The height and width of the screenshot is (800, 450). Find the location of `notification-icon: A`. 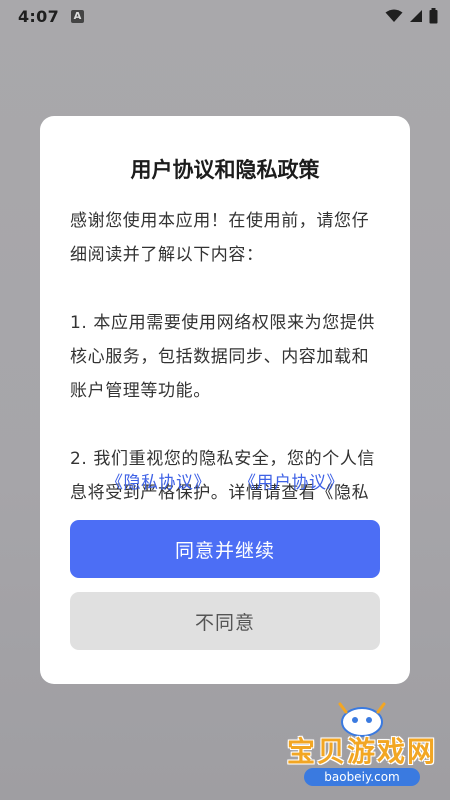

notification-icon: A is located at coordinates (77, 16).